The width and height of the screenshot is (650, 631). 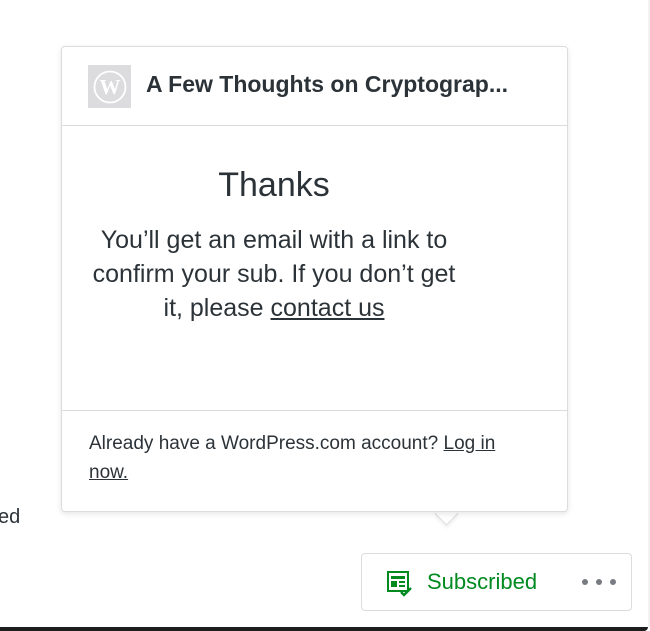 I want to click on contact-us-link: contact us, so click(x=328, y=308).